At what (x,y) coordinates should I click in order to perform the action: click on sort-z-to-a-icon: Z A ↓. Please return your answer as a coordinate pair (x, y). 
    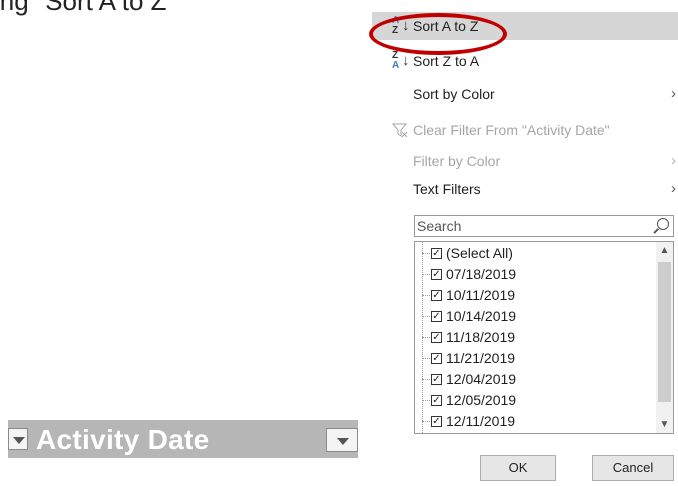
    Looking at the image, I should click on (401, 60).